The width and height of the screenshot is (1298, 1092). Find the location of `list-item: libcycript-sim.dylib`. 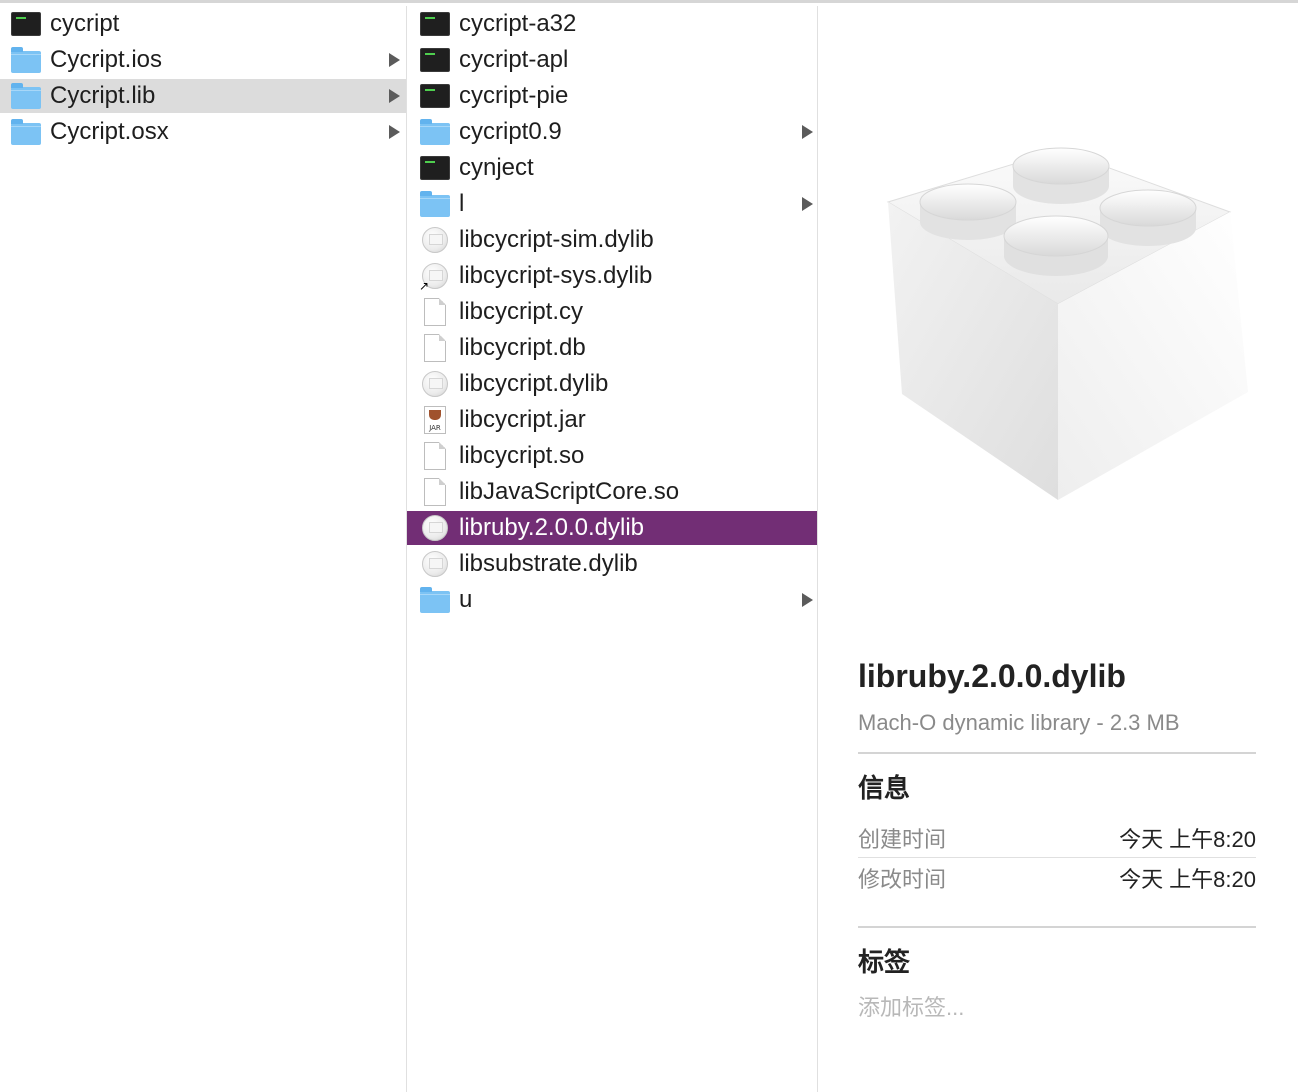

list-item: libcycript-sim.dylib is located at coordinates (612, 240).